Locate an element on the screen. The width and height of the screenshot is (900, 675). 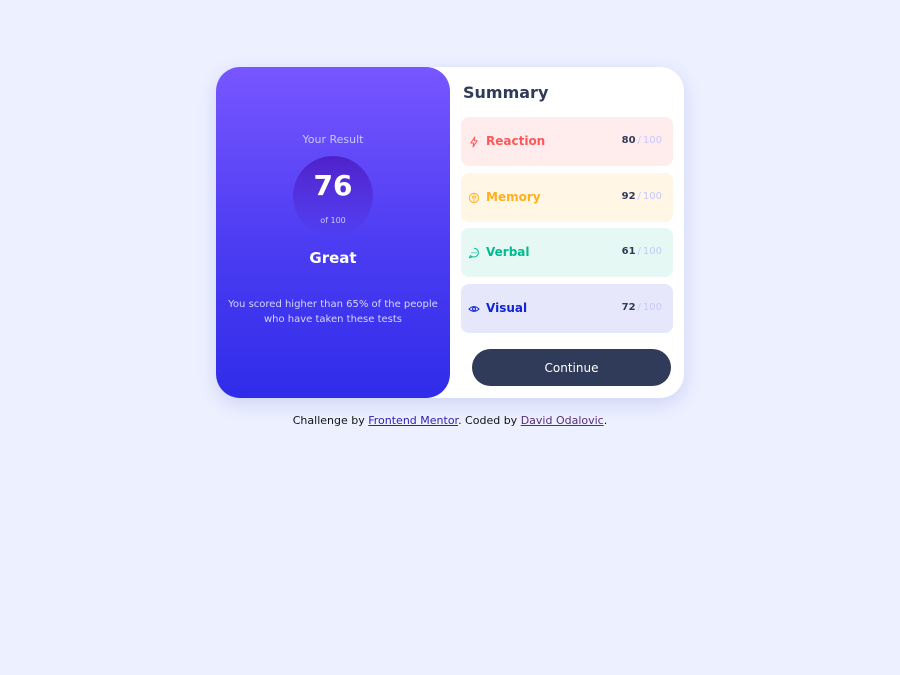
summary-item-label: Verbal is located at coordinates (508, 252).